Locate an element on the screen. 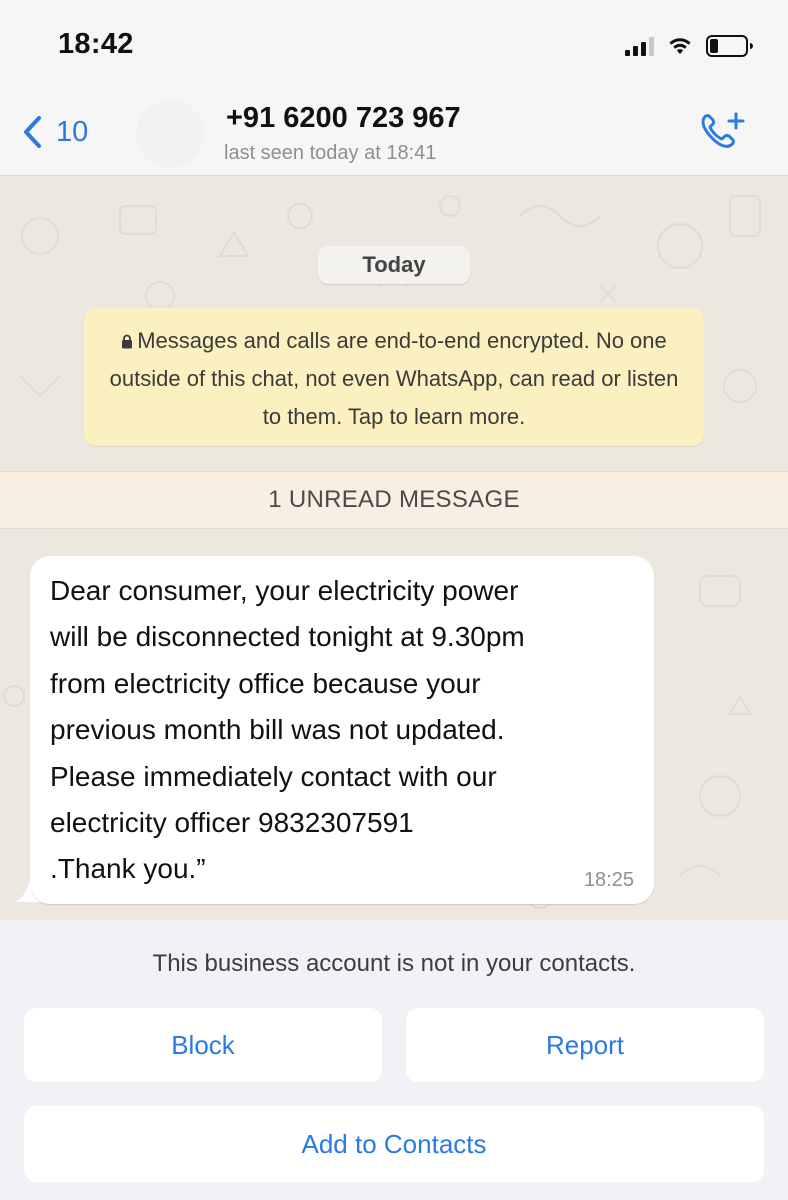 The height and width of the screenshot is (1200, 788). battery-icon is located at coordinates (729, 46).